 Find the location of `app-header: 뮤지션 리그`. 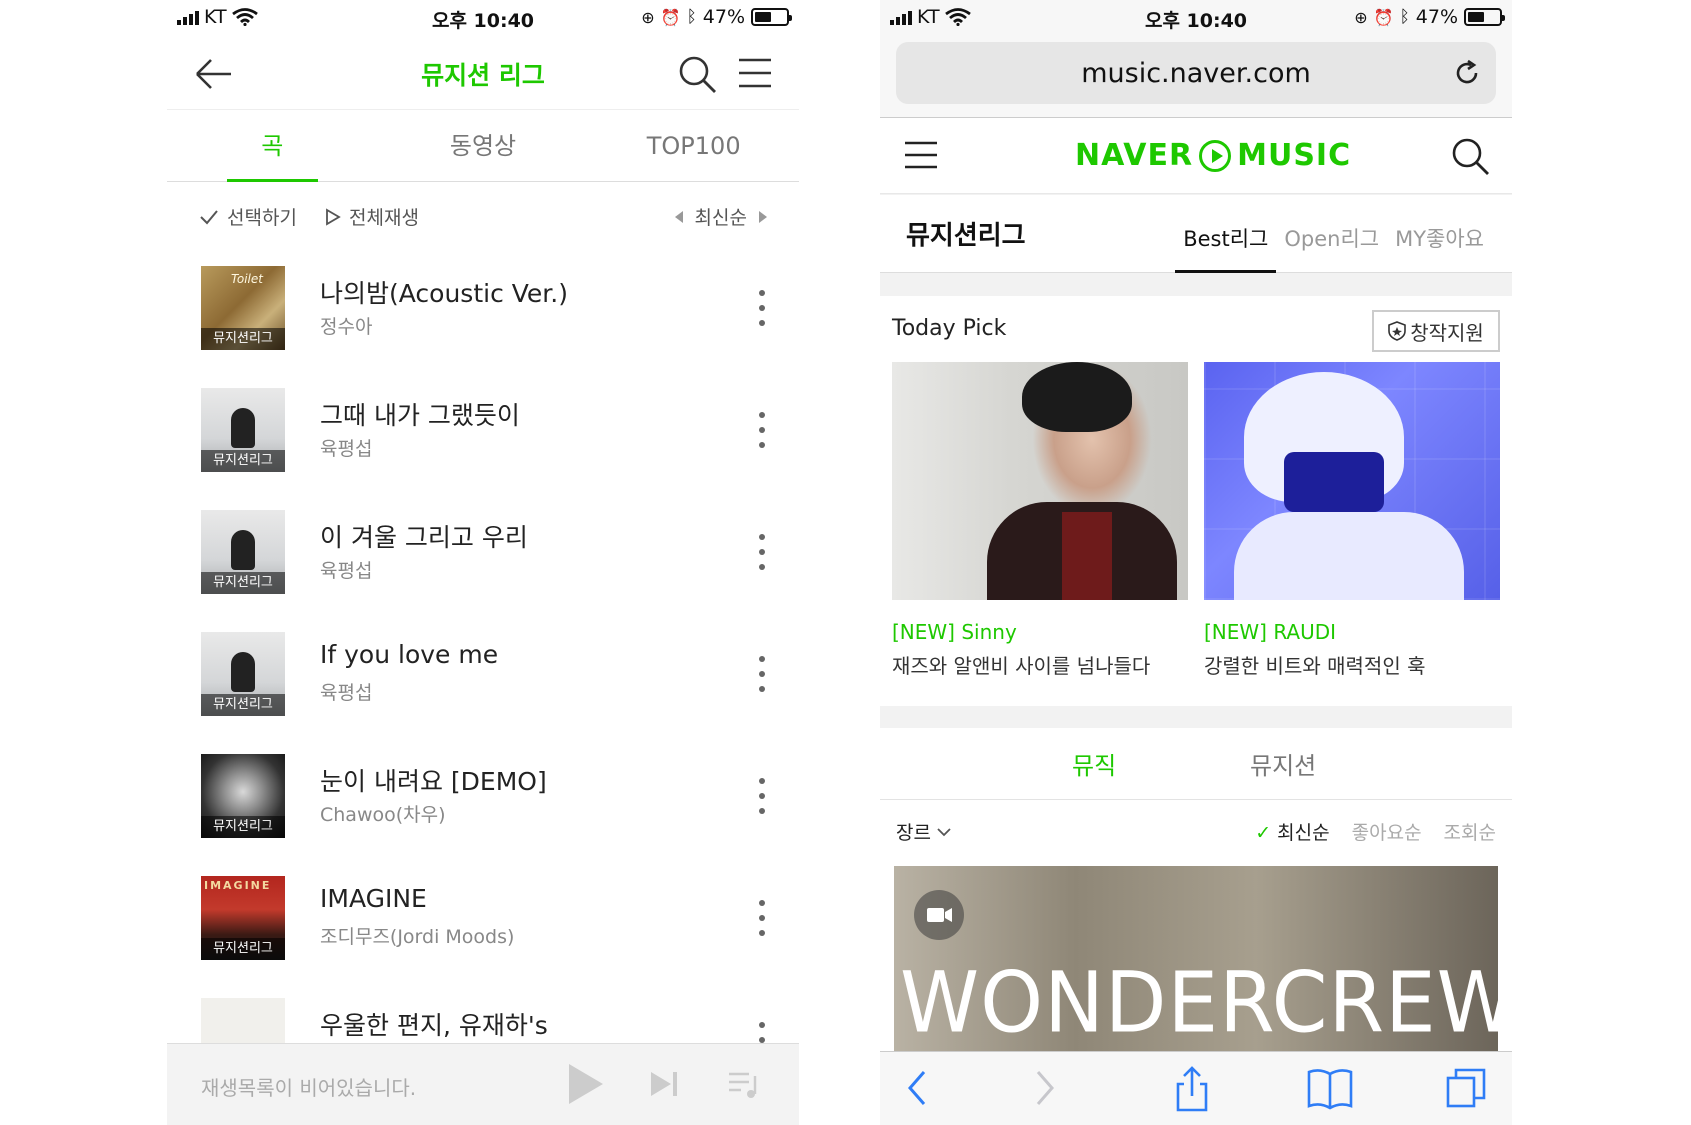

app-header: 뮤지션 리그 is located at coordinates (483, 74).